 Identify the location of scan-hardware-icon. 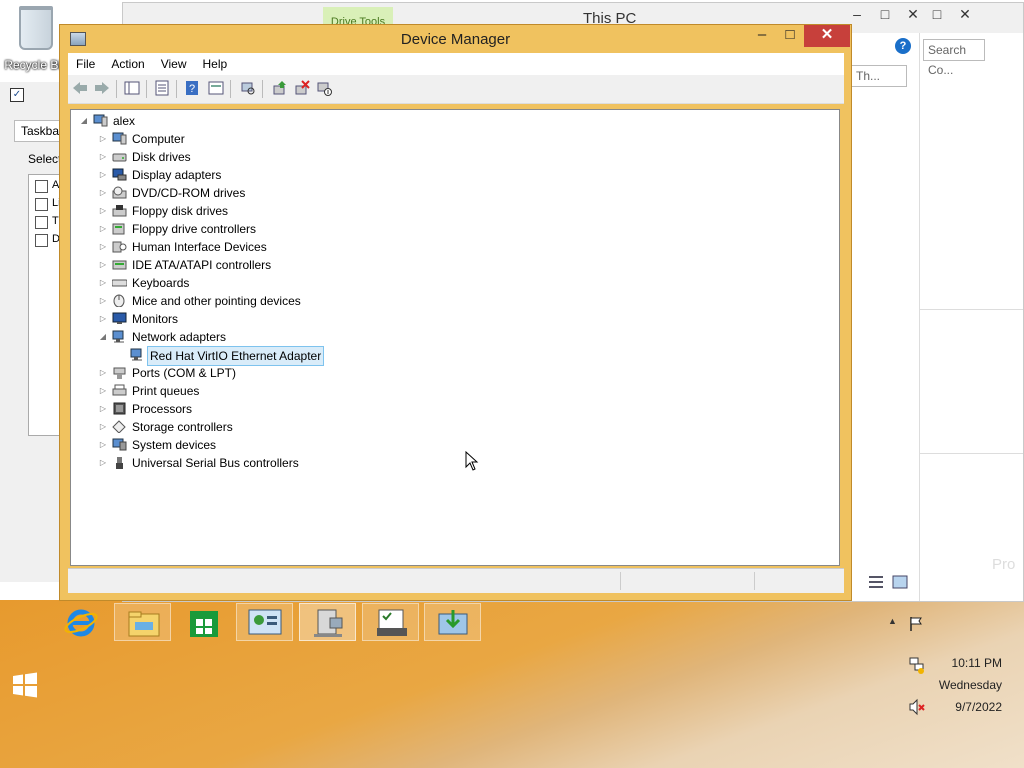
(248, 88).